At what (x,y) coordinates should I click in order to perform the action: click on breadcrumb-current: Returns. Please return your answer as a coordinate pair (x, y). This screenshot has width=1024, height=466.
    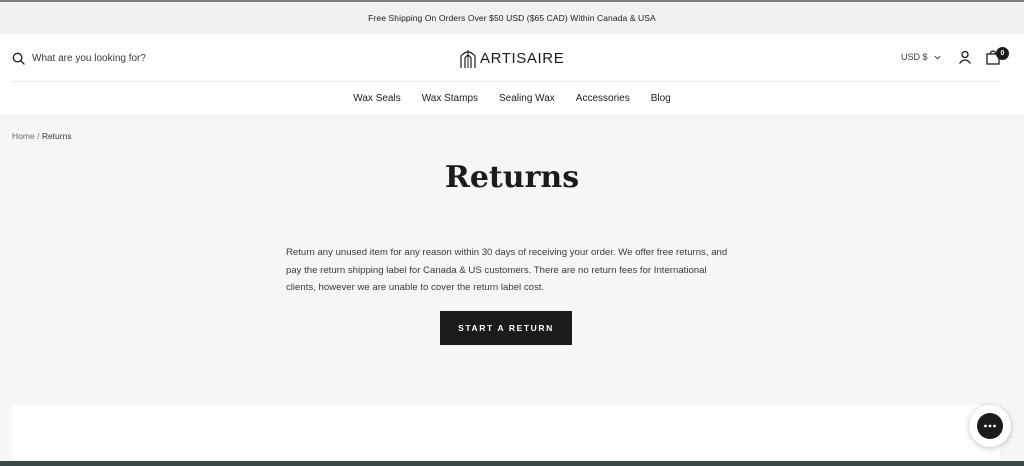
    Looking at the image, I should click on (56, 136).